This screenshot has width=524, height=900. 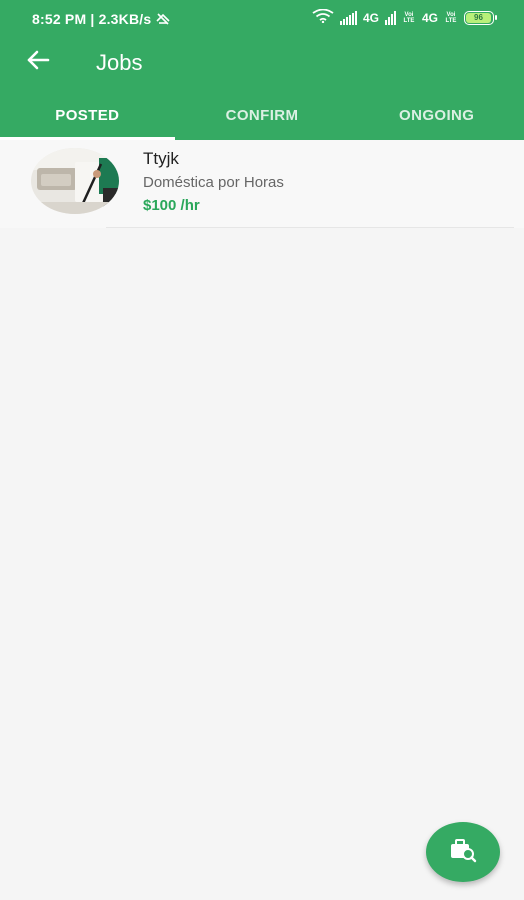 I want to click on job-rate: $100 /hr, so click(x=171, y=205).